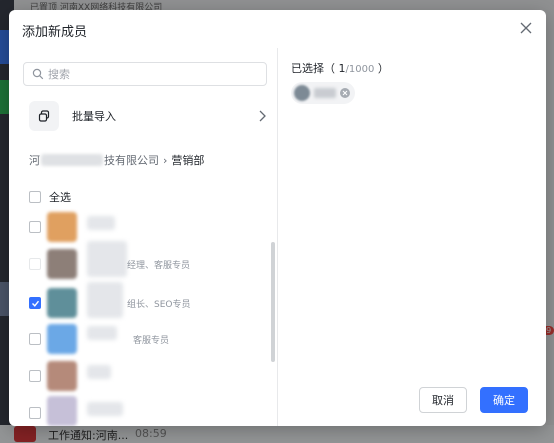  What do you see at coordinates (72, 160) in the screenshot?
I see `redacted-text` at bounding box center [72, 160].